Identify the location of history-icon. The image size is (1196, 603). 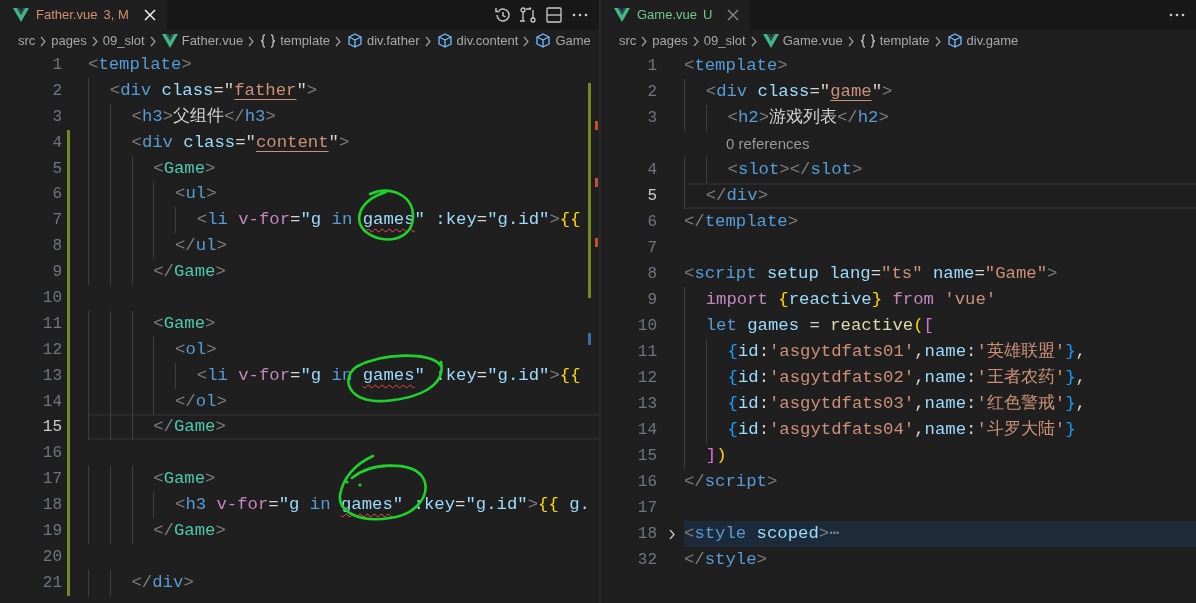
(502, 15).